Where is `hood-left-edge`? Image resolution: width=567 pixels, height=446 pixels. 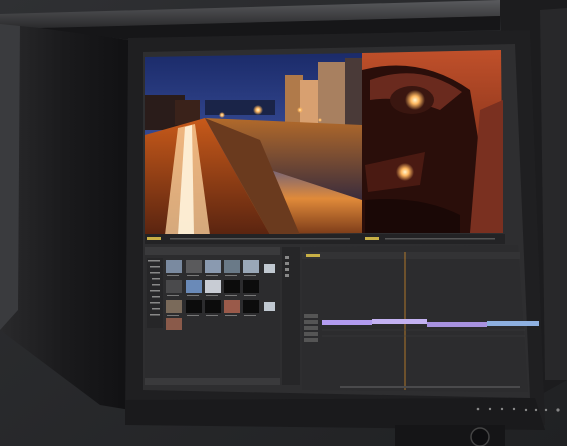 hood-left-edge is located at coordinates (10, 175).